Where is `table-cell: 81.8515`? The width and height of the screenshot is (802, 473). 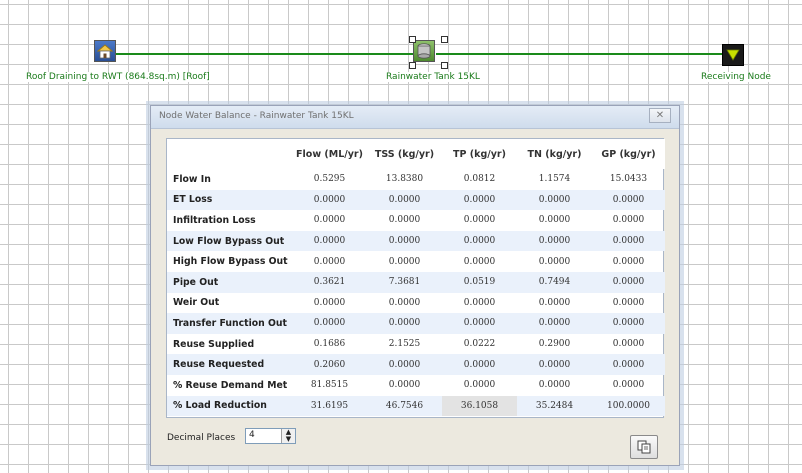 table-cell: 81.8515 is located at coordinates (329, 385).